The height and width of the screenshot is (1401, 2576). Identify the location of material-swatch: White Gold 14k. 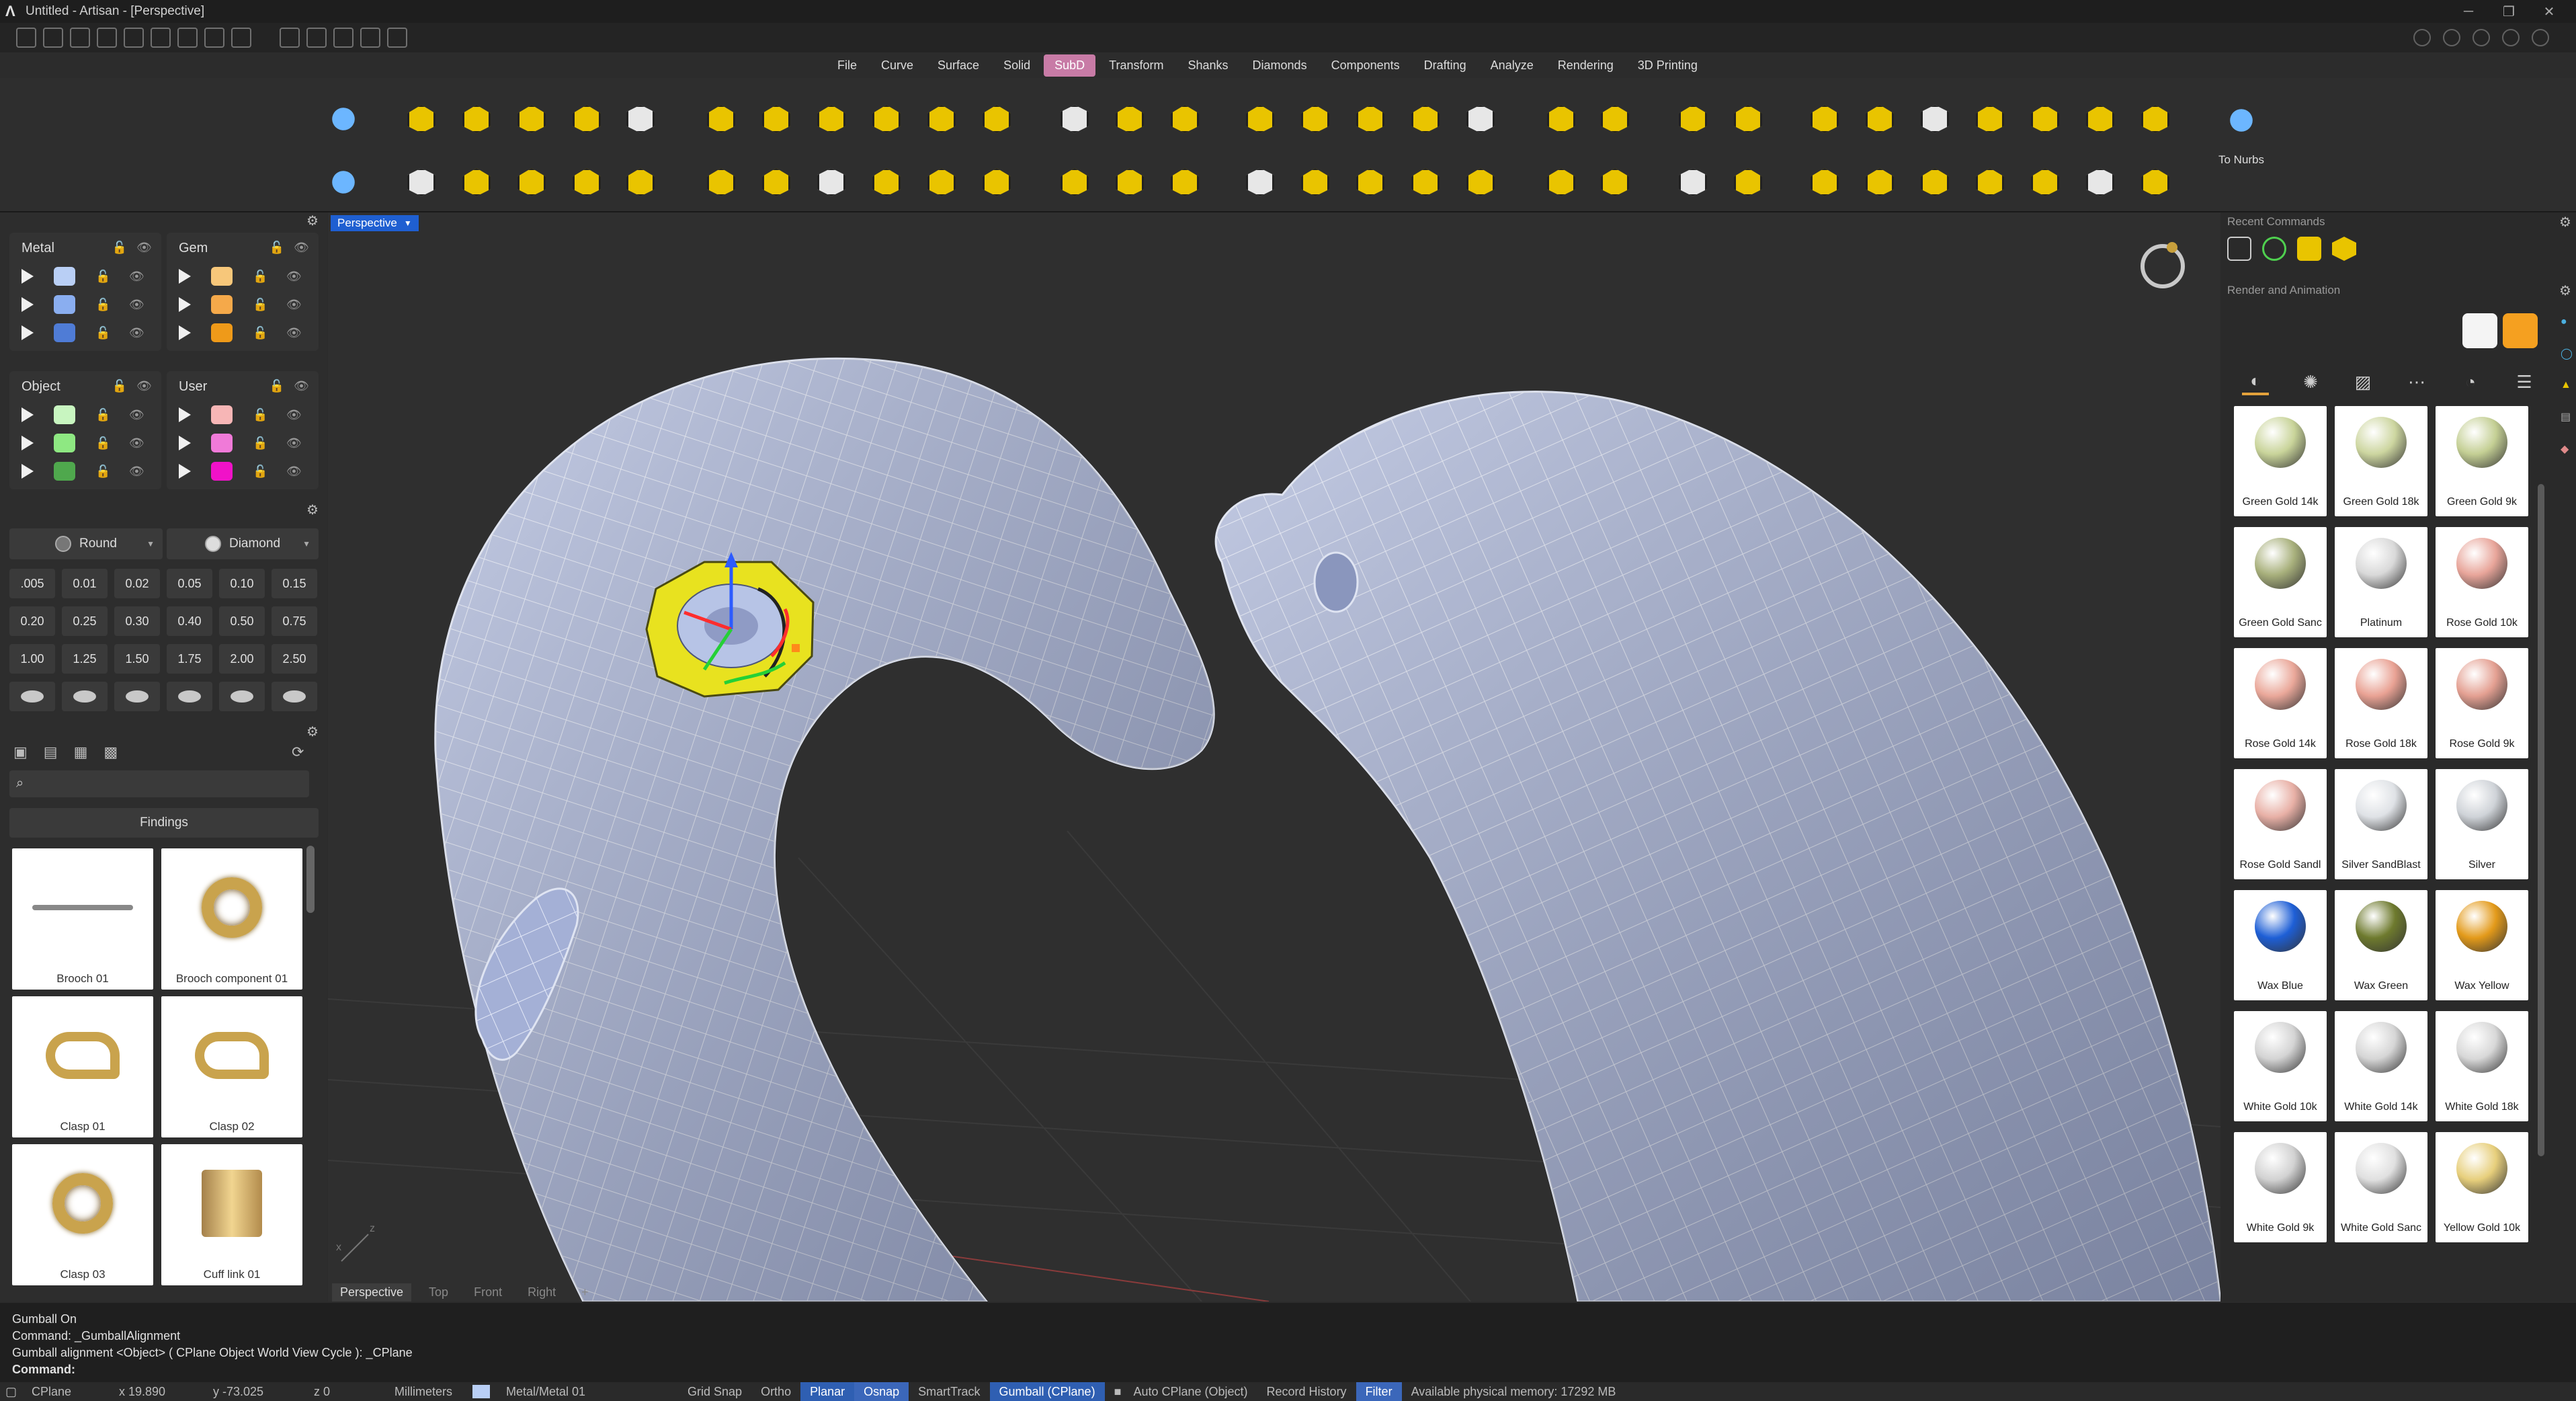
(2381, 1066).